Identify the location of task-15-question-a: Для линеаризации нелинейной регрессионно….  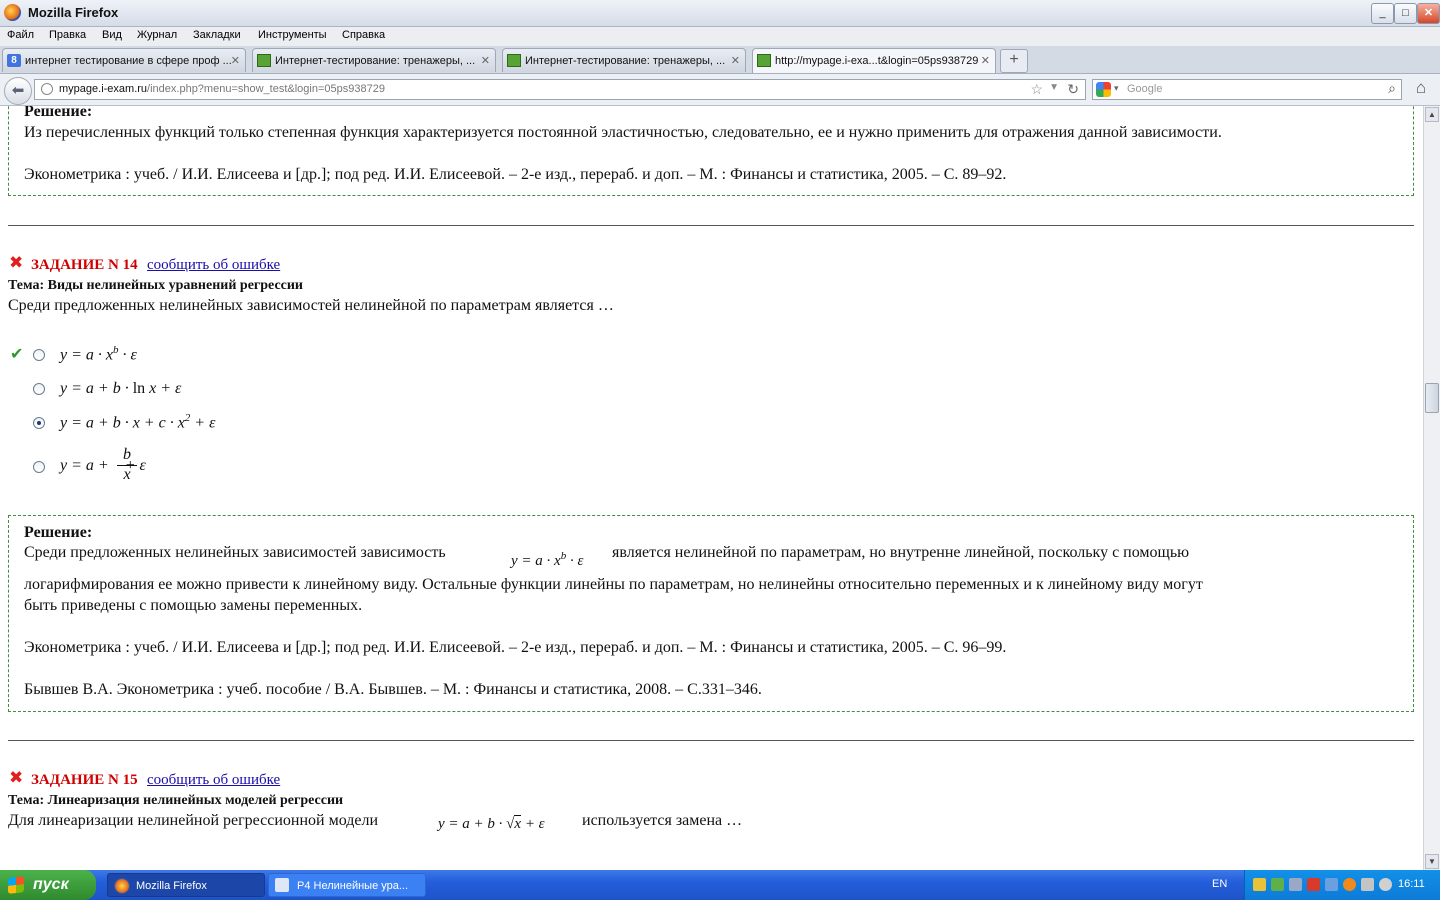
(193, 820).